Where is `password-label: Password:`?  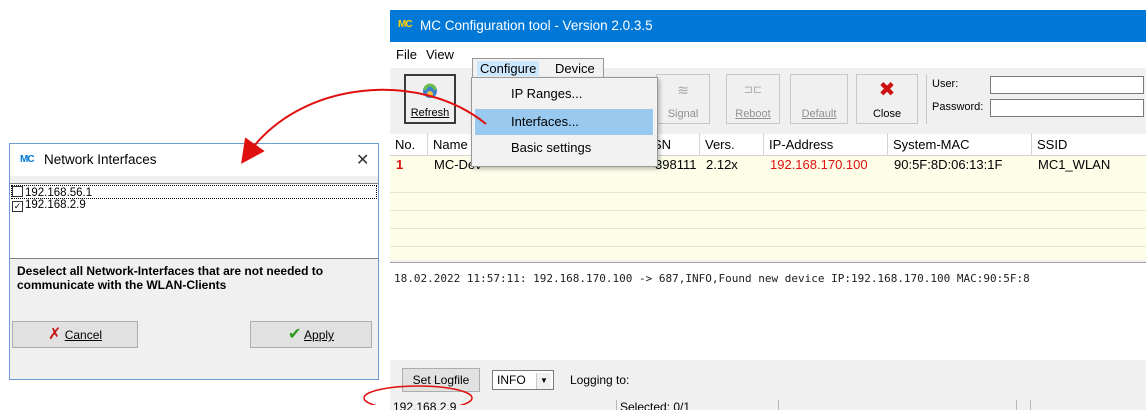
password-label: Password: is located at coordinates (958, 107).